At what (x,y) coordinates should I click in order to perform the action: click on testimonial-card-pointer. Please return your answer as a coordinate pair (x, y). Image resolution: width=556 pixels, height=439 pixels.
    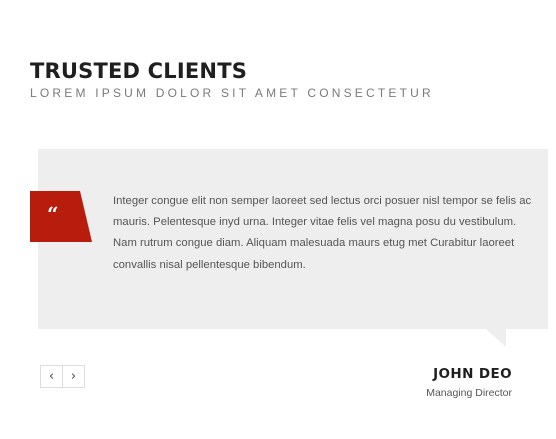
    Looking at the image, I should click on (496, 338).